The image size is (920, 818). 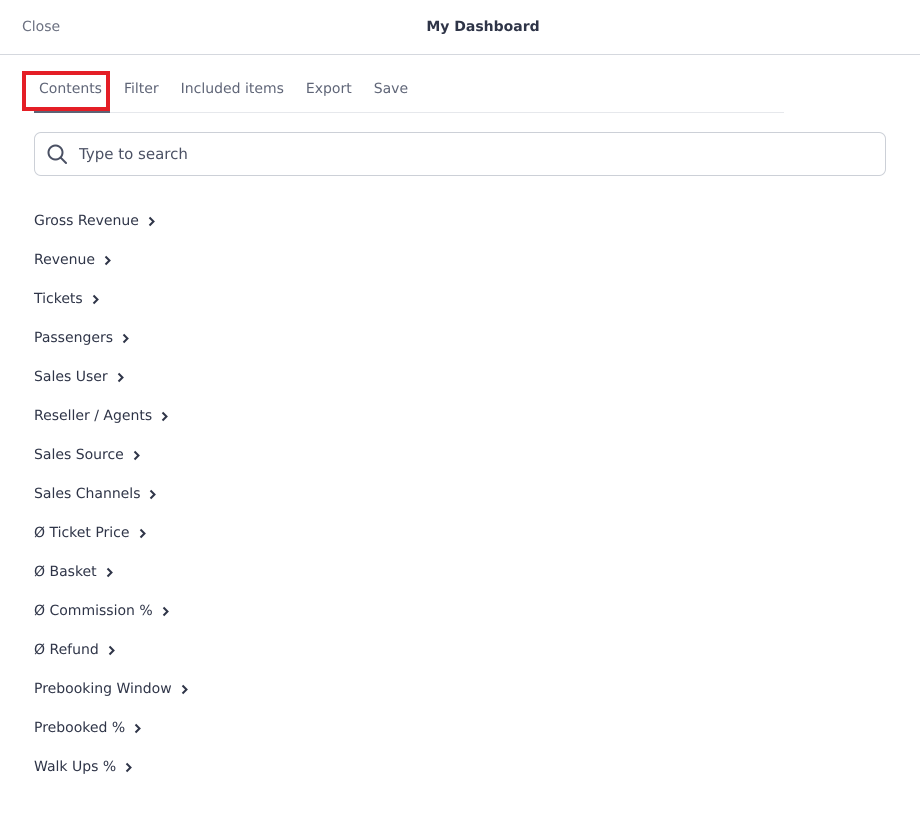 What do you see at coordinates (88, 728) in the screenshot?
I see `category-item: Prebooked %` at bounding box center [88, 728].